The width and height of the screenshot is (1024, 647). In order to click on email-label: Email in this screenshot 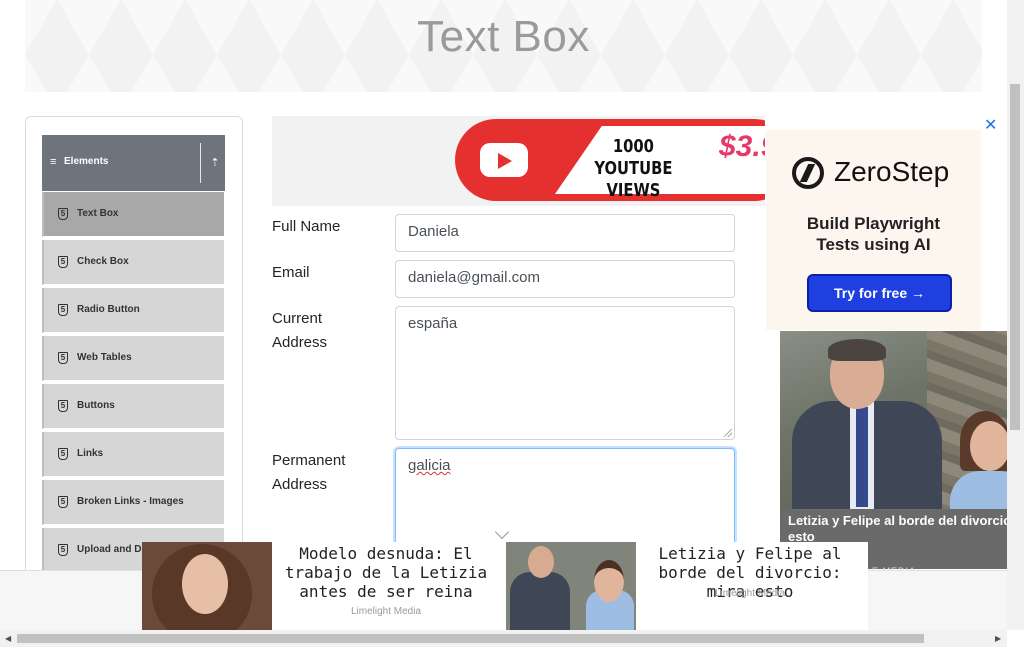, I will do `click(291, 272)`.